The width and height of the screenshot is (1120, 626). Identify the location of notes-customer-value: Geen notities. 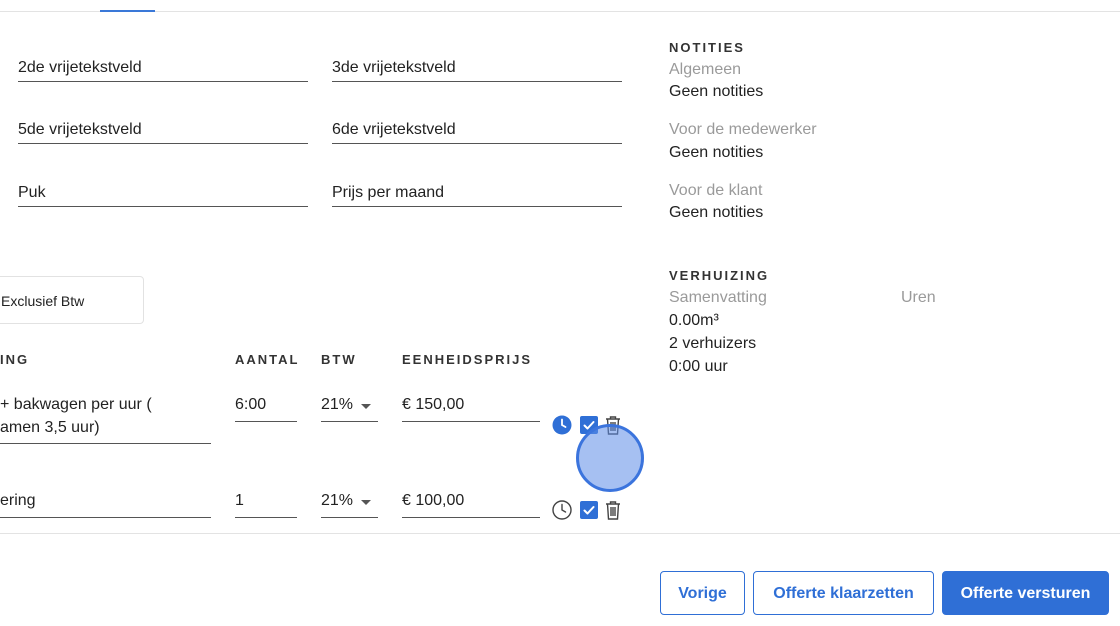
(716, 212).